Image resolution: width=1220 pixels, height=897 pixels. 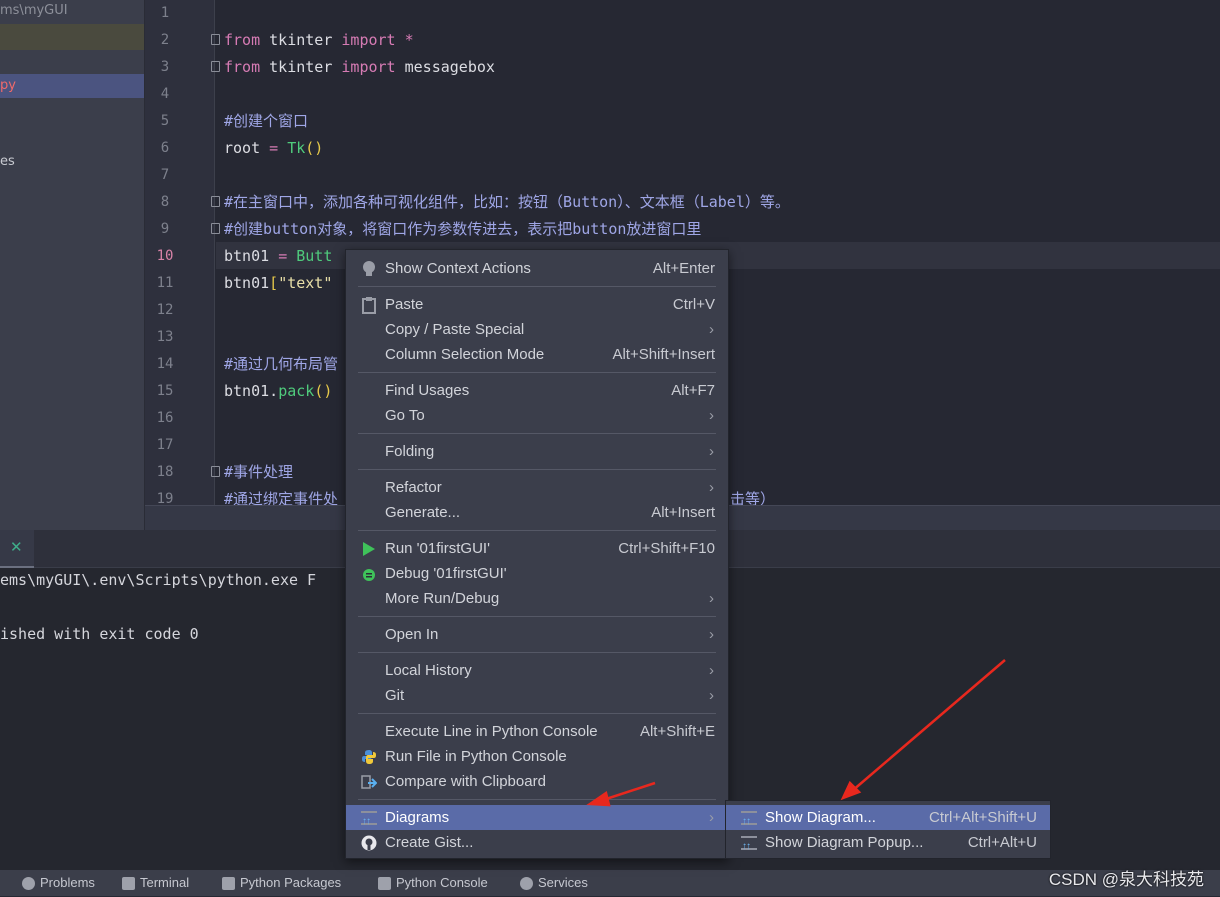 I want to click on annotation-arrows, so click(x=796, y=733).